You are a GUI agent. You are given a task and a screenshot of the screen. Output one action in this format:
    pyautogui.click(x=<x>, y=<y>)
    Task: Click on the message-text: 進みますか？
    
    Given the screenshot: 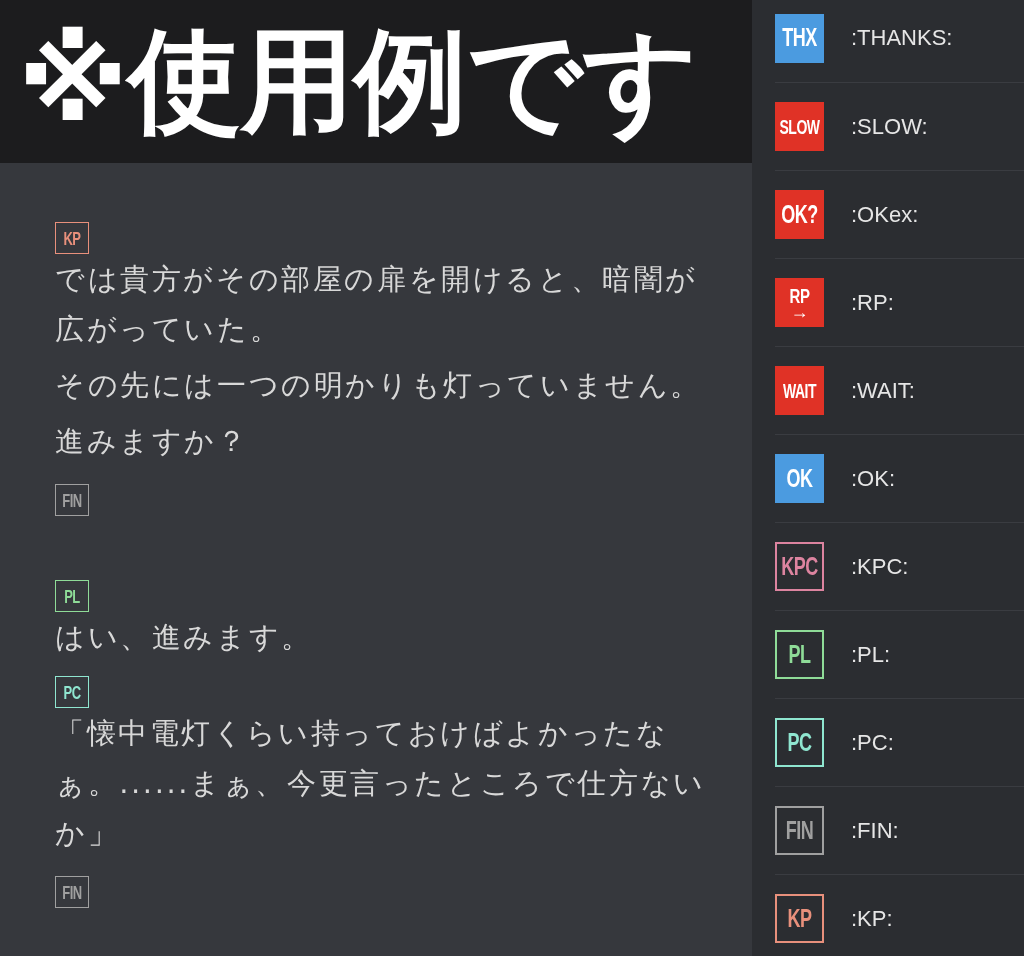 What is the action you would take?
    pyautogui.click(x=152, y=441)
    